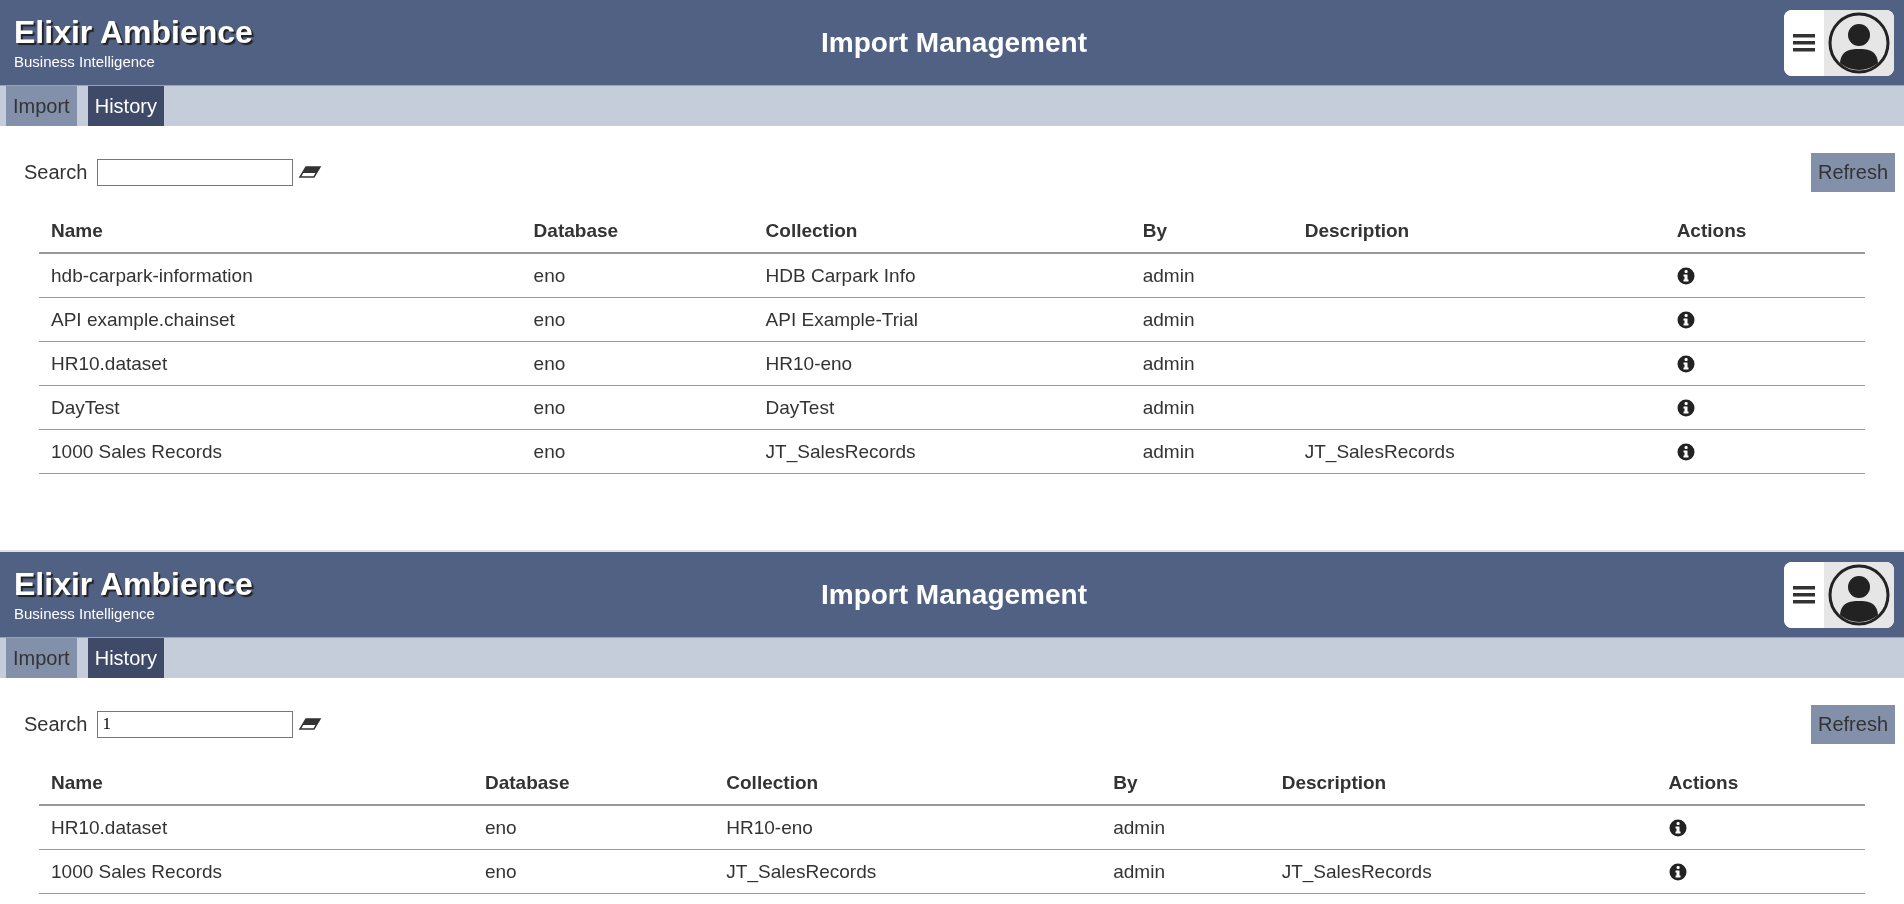  I want to click on search-field: 1, so click(195, 724).